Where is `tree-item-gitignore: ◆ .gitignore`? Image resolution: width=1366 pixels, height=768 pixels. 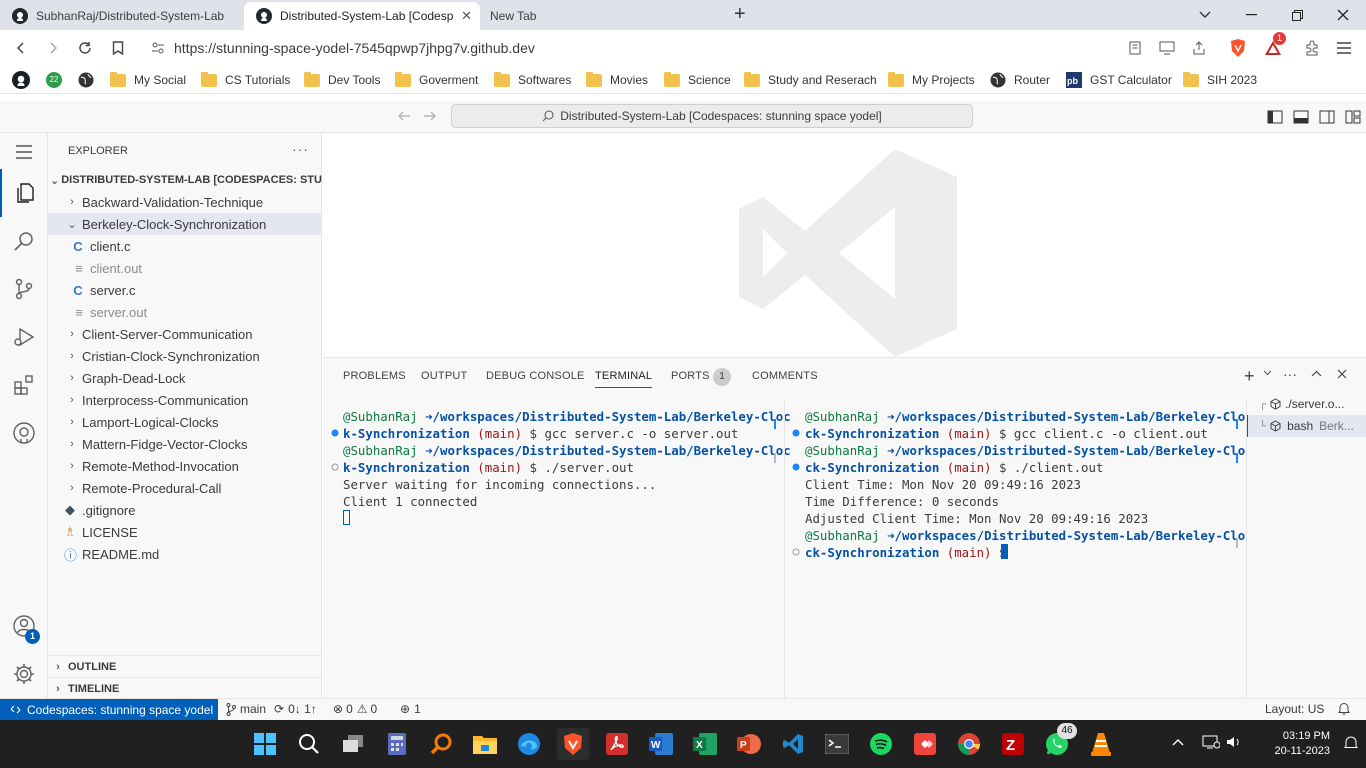 tree-item-gitignore: ◆ .gitignore is located at coordinates (185, 510).